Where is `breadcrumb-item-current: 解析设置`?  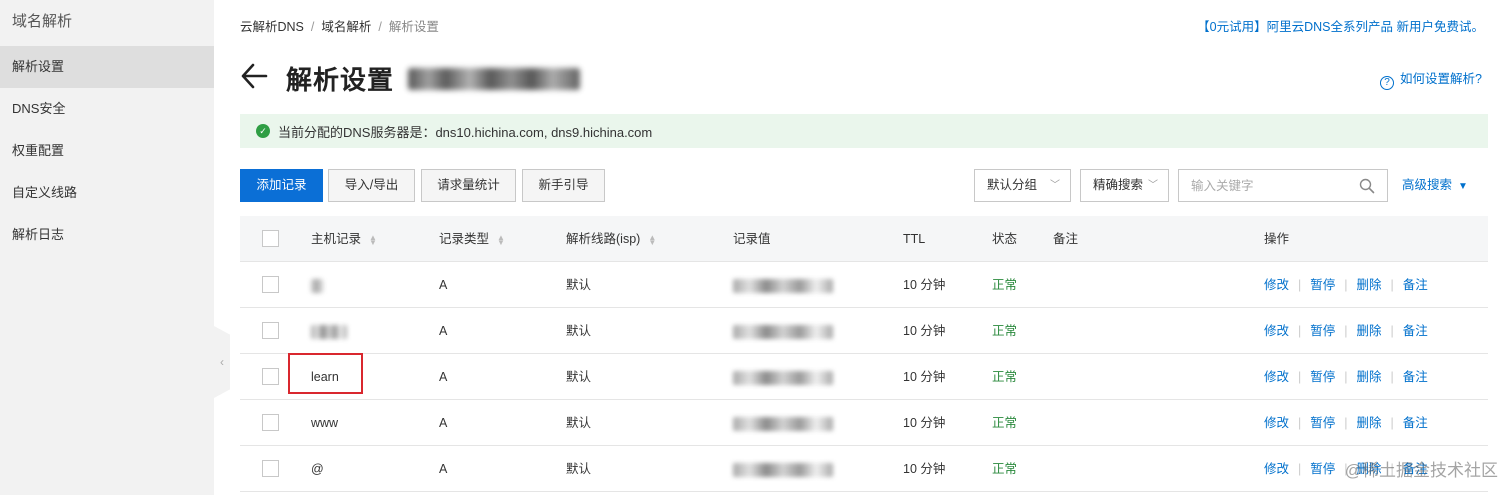 breadcrumb-item-current: 解析设置 is located at coordinates (413, 27).